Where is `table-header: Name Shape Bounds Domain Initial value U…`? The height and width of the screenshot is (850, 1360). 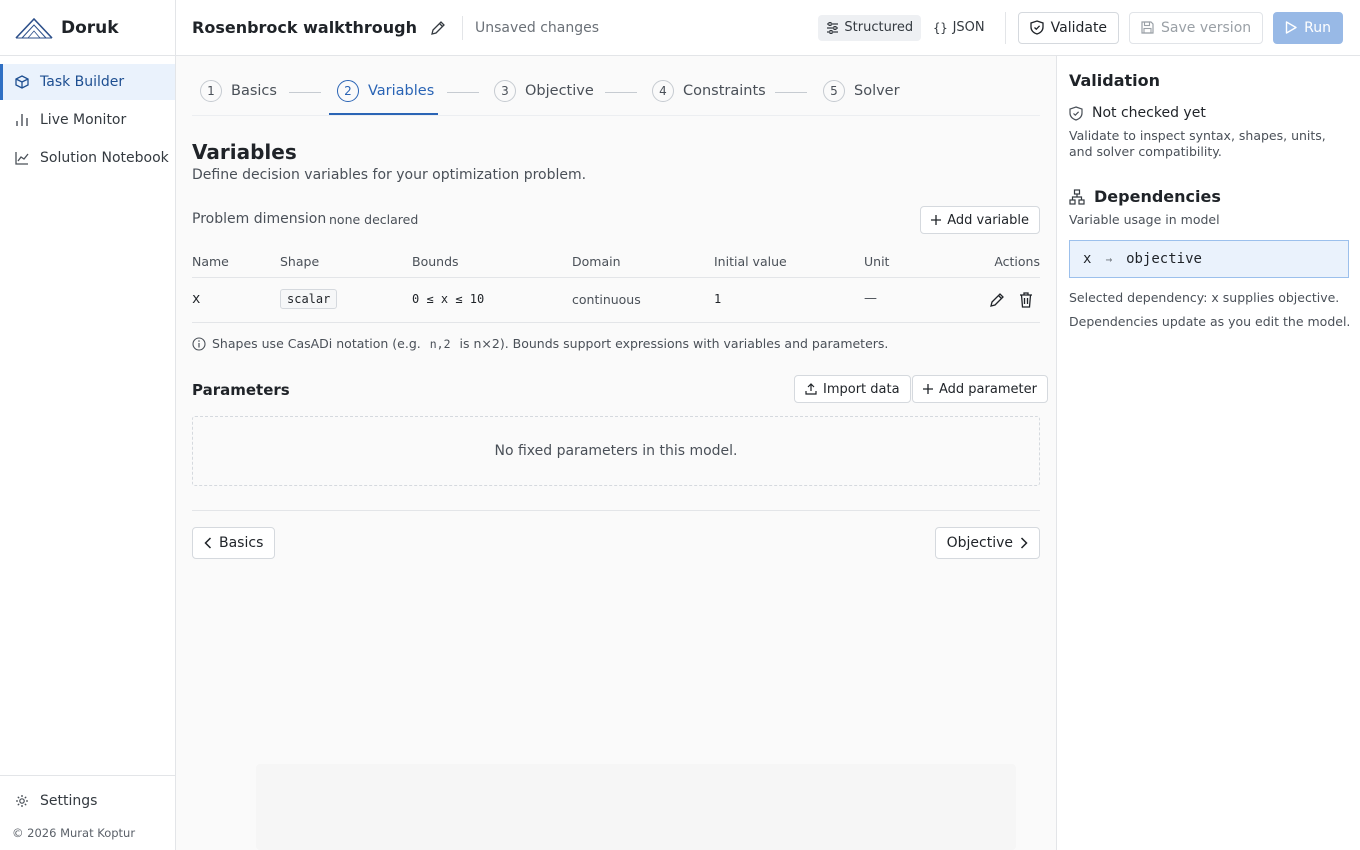 table-header: Name Shape Bounds Domain Initial value U… is located at coordinates (616, 263).